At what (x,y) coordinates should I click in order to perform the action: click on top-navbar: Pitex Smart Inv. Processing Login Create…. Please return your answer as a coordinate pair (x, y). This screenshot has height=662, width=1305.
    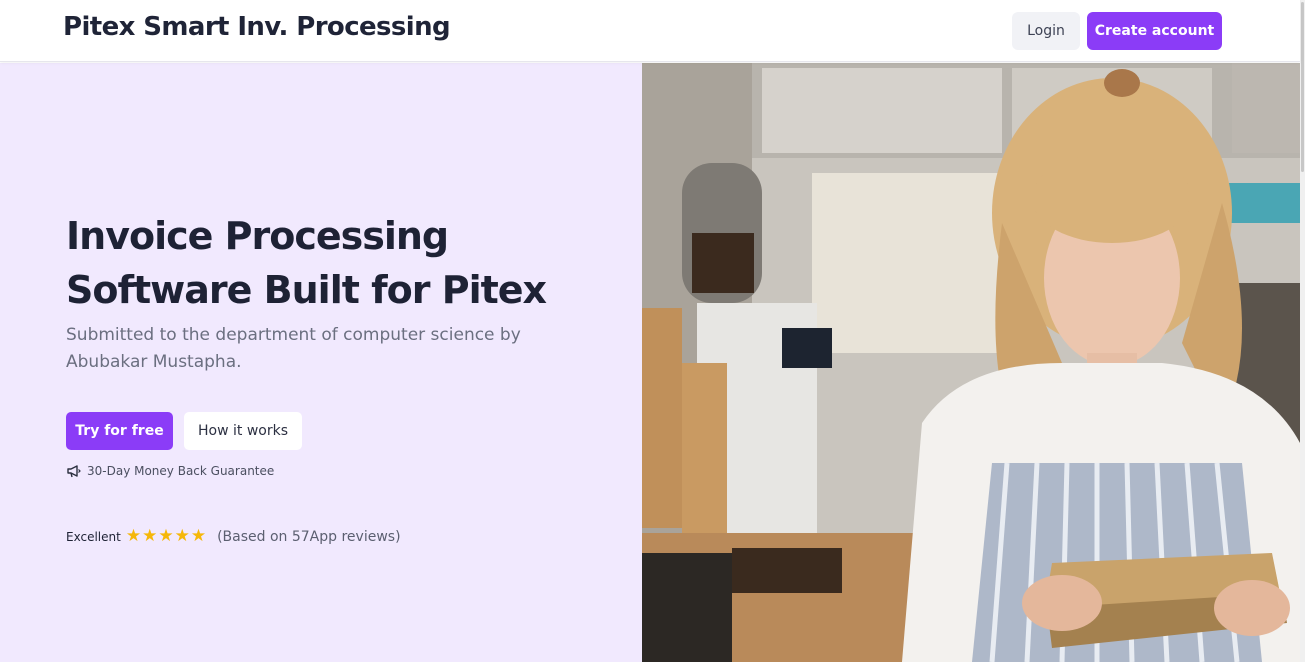
    Looking at the image, I should click on (650, 31).